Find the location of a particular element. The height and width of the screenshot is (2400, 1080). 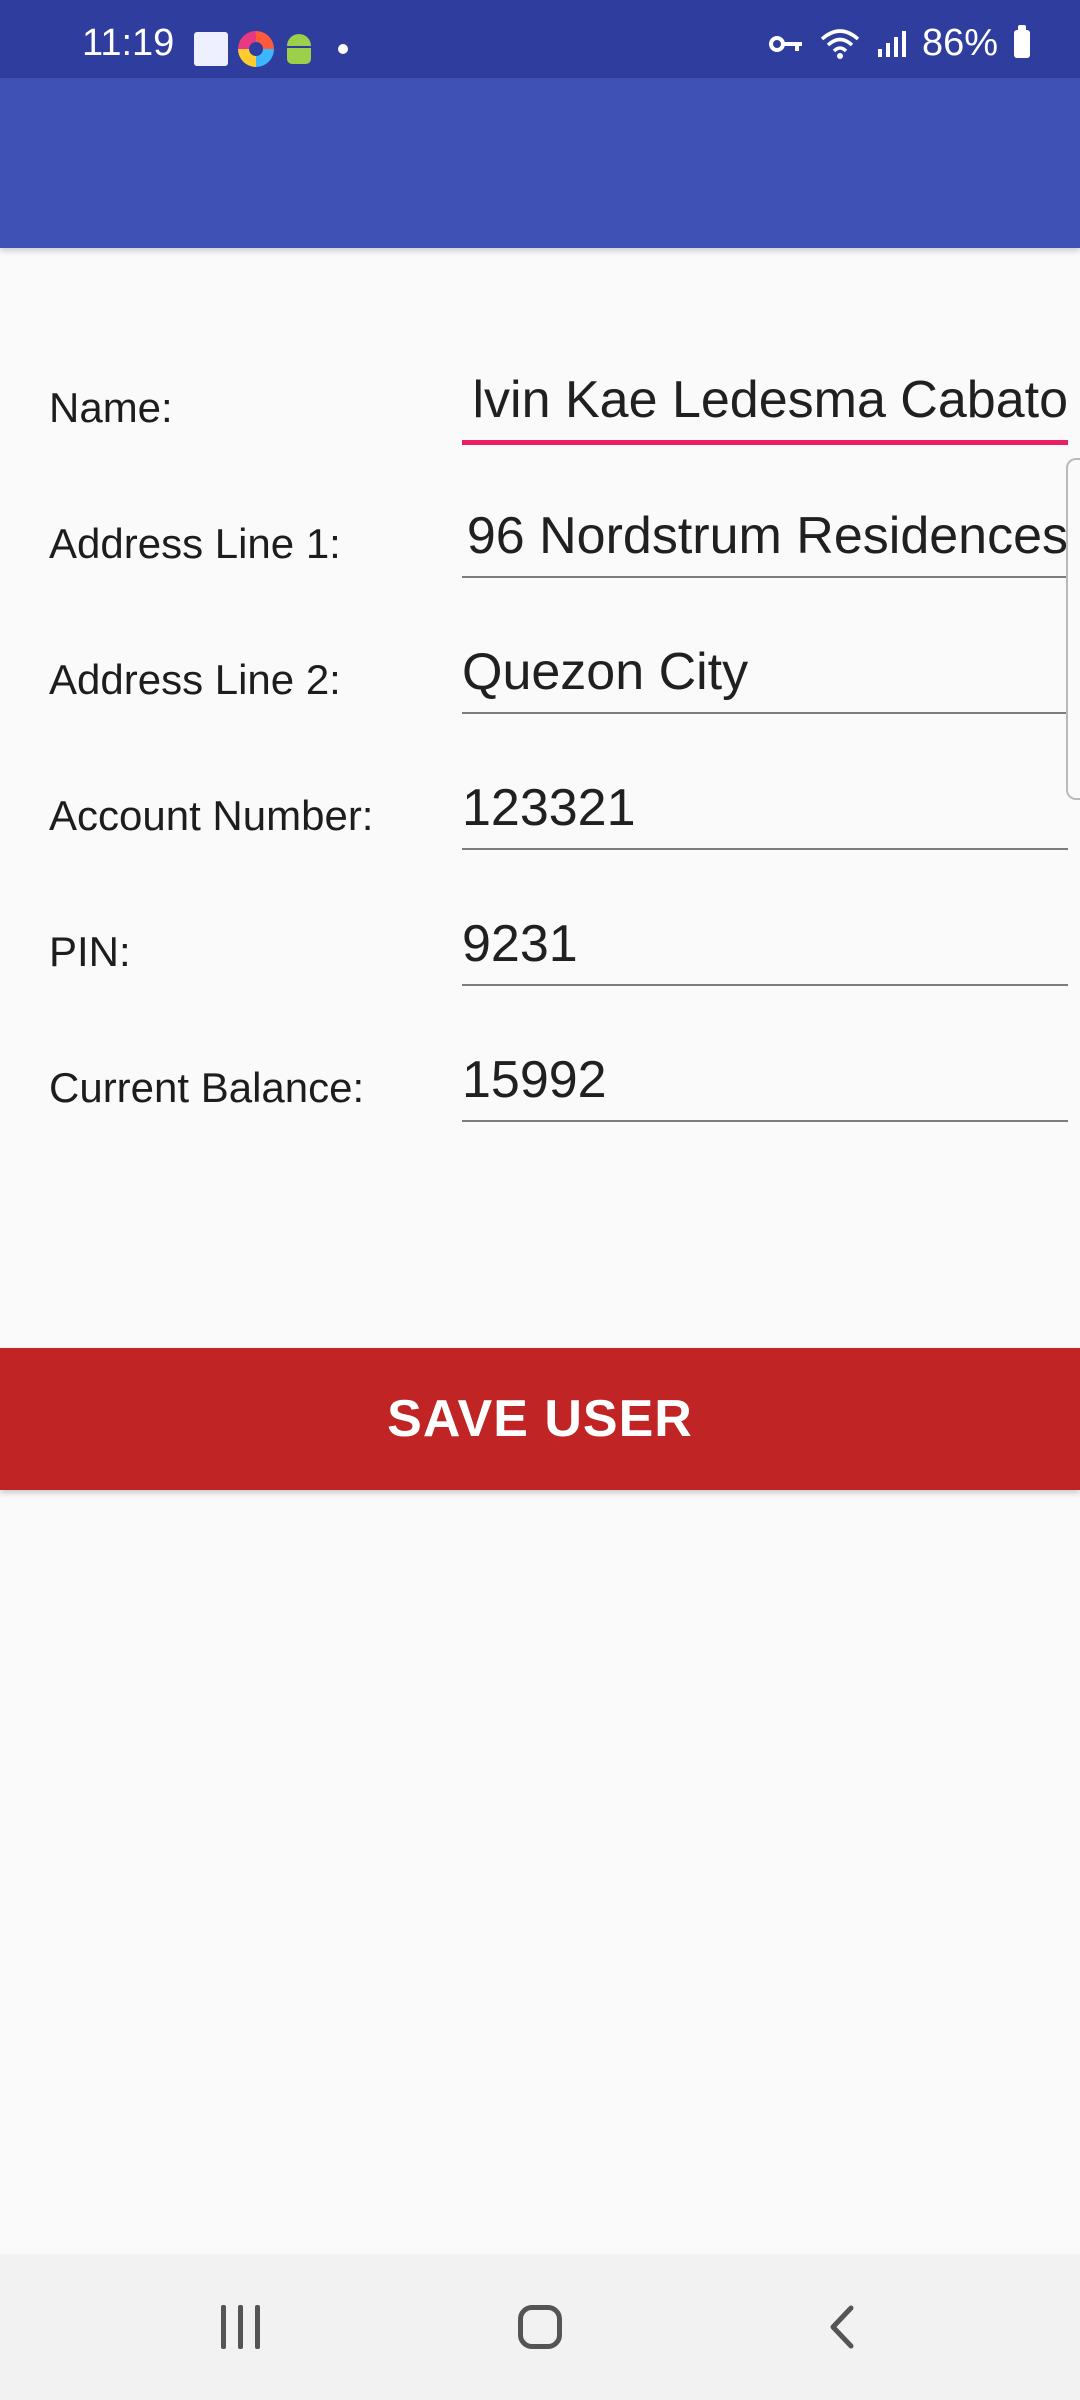

navigation-bar is located at coordinates (540, 2327).